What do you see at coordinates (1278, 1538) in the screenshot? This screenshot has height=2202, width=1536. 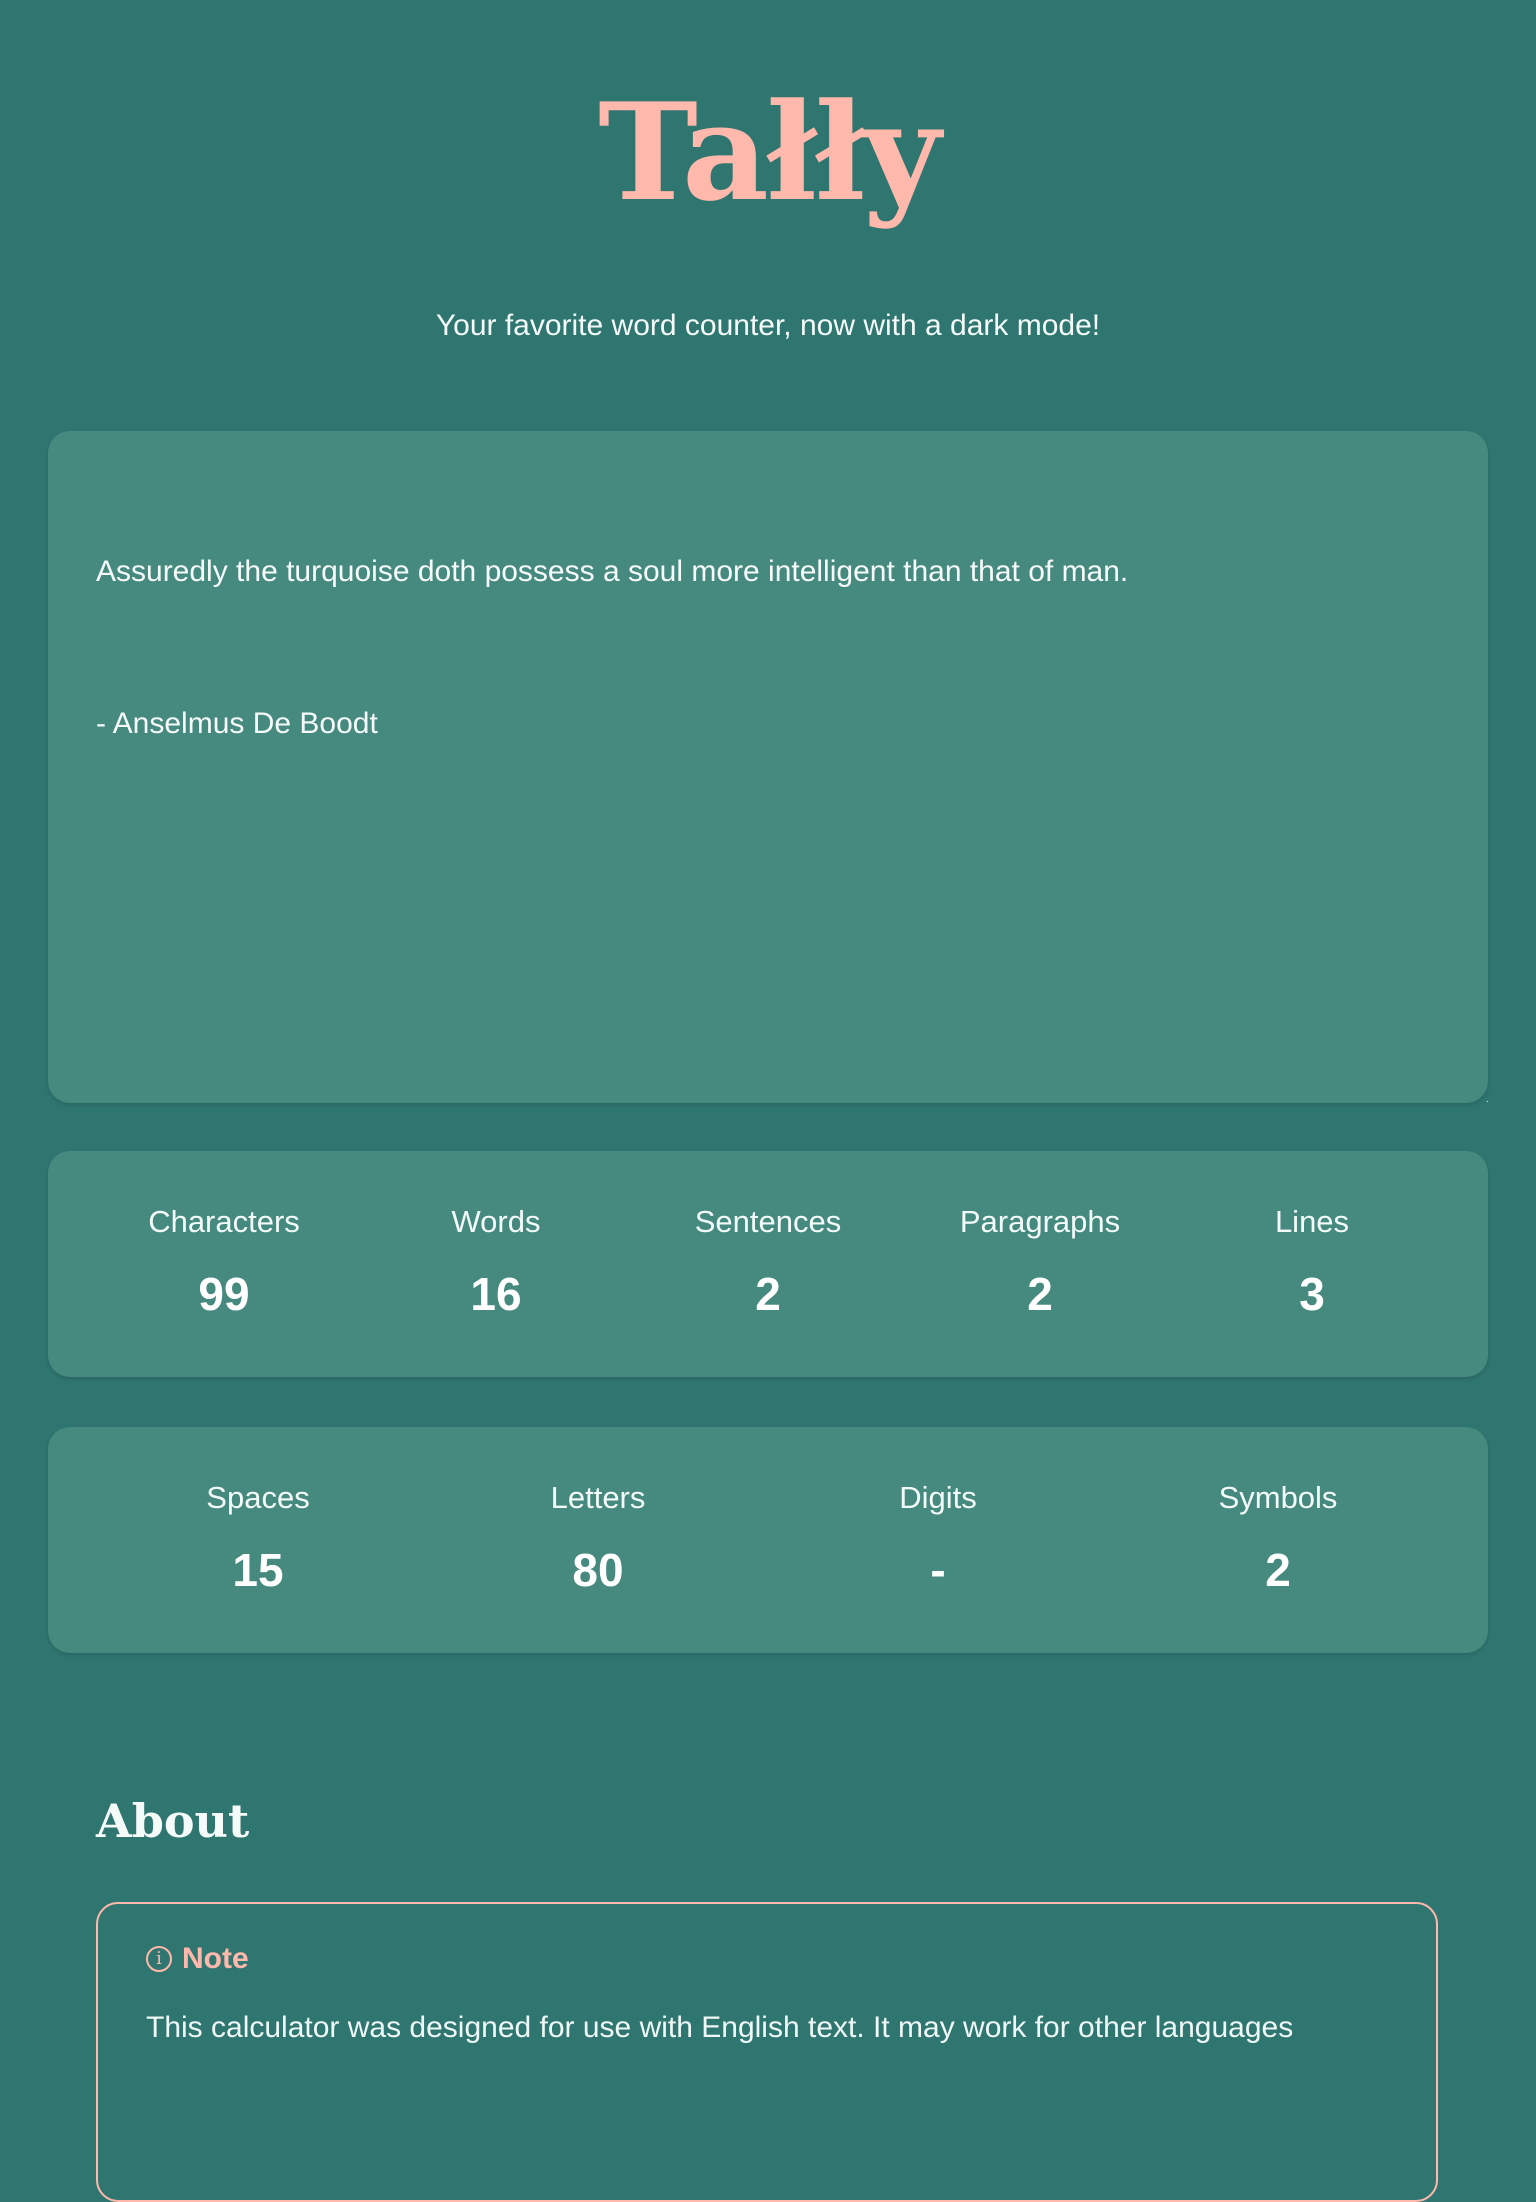 I see `stat-symbols: Symbols 2` at bounding box center [1278, 1538].